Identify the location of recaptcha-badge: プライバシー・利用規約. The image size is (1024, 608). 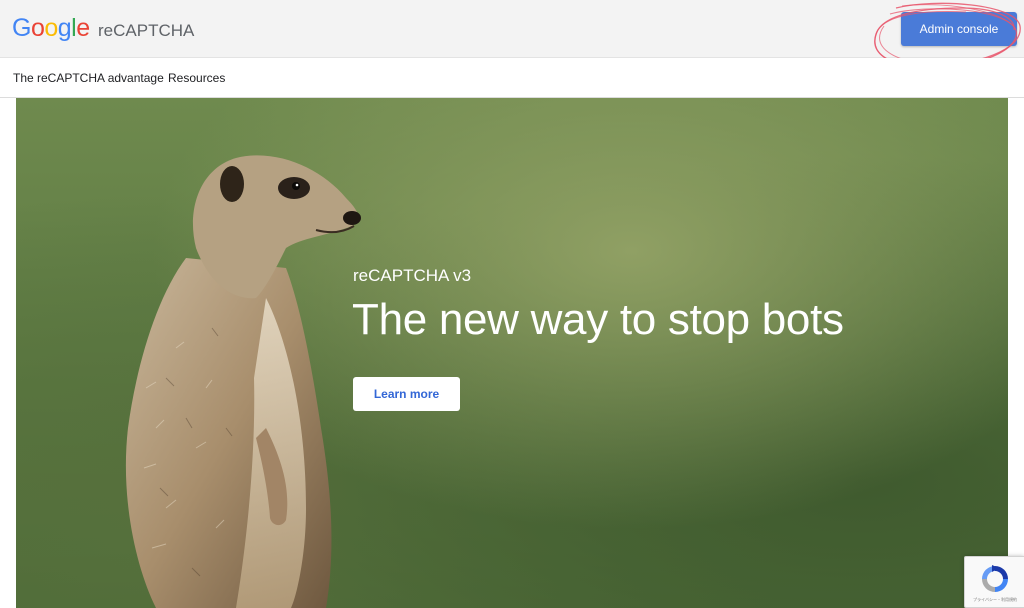
(994, 582).